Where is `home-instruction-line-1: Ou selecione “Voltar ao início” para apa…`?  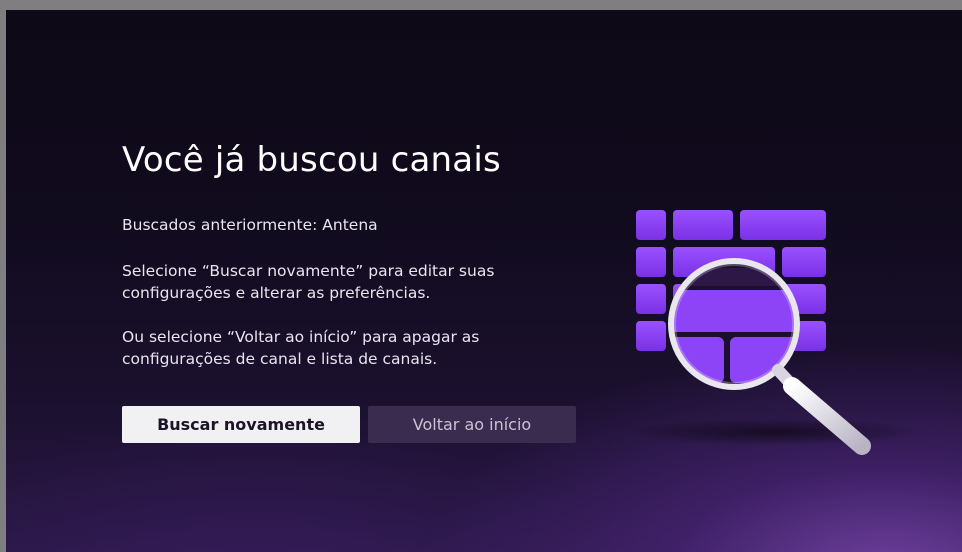
home-instruction-line-1: Ou selecione “Voltar ao início” para apa… is located at coordinates (301, 337).